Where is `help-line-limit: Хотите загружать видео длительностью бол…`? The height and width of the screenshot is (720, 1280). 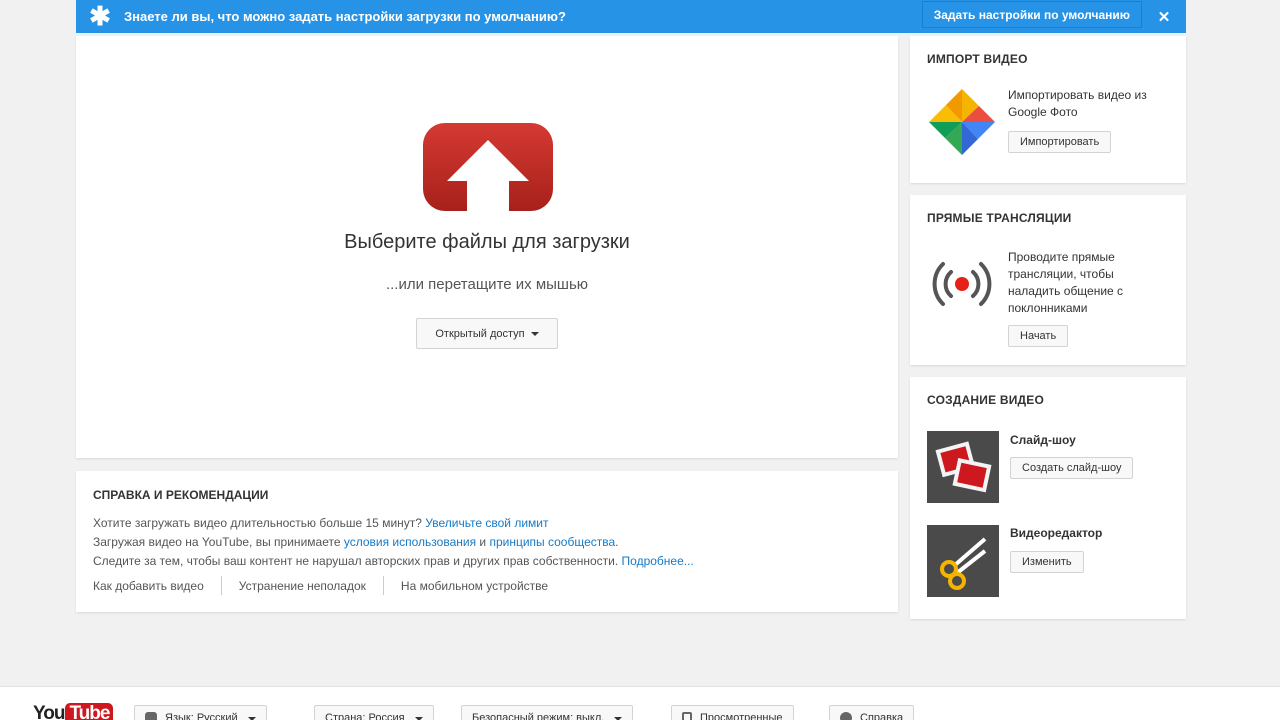 help-line-limit: Хотите загружать видео длительностью бол… is located at coordinates (321, 523).